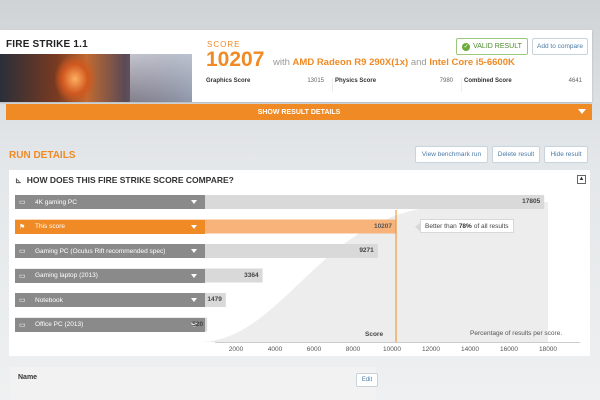 This screenshot has height=400, width=600. What do you see at coordinates (198, 324) in the screenshot?
I see `compare-bar-value: 520` at bounding box center [198, 324].